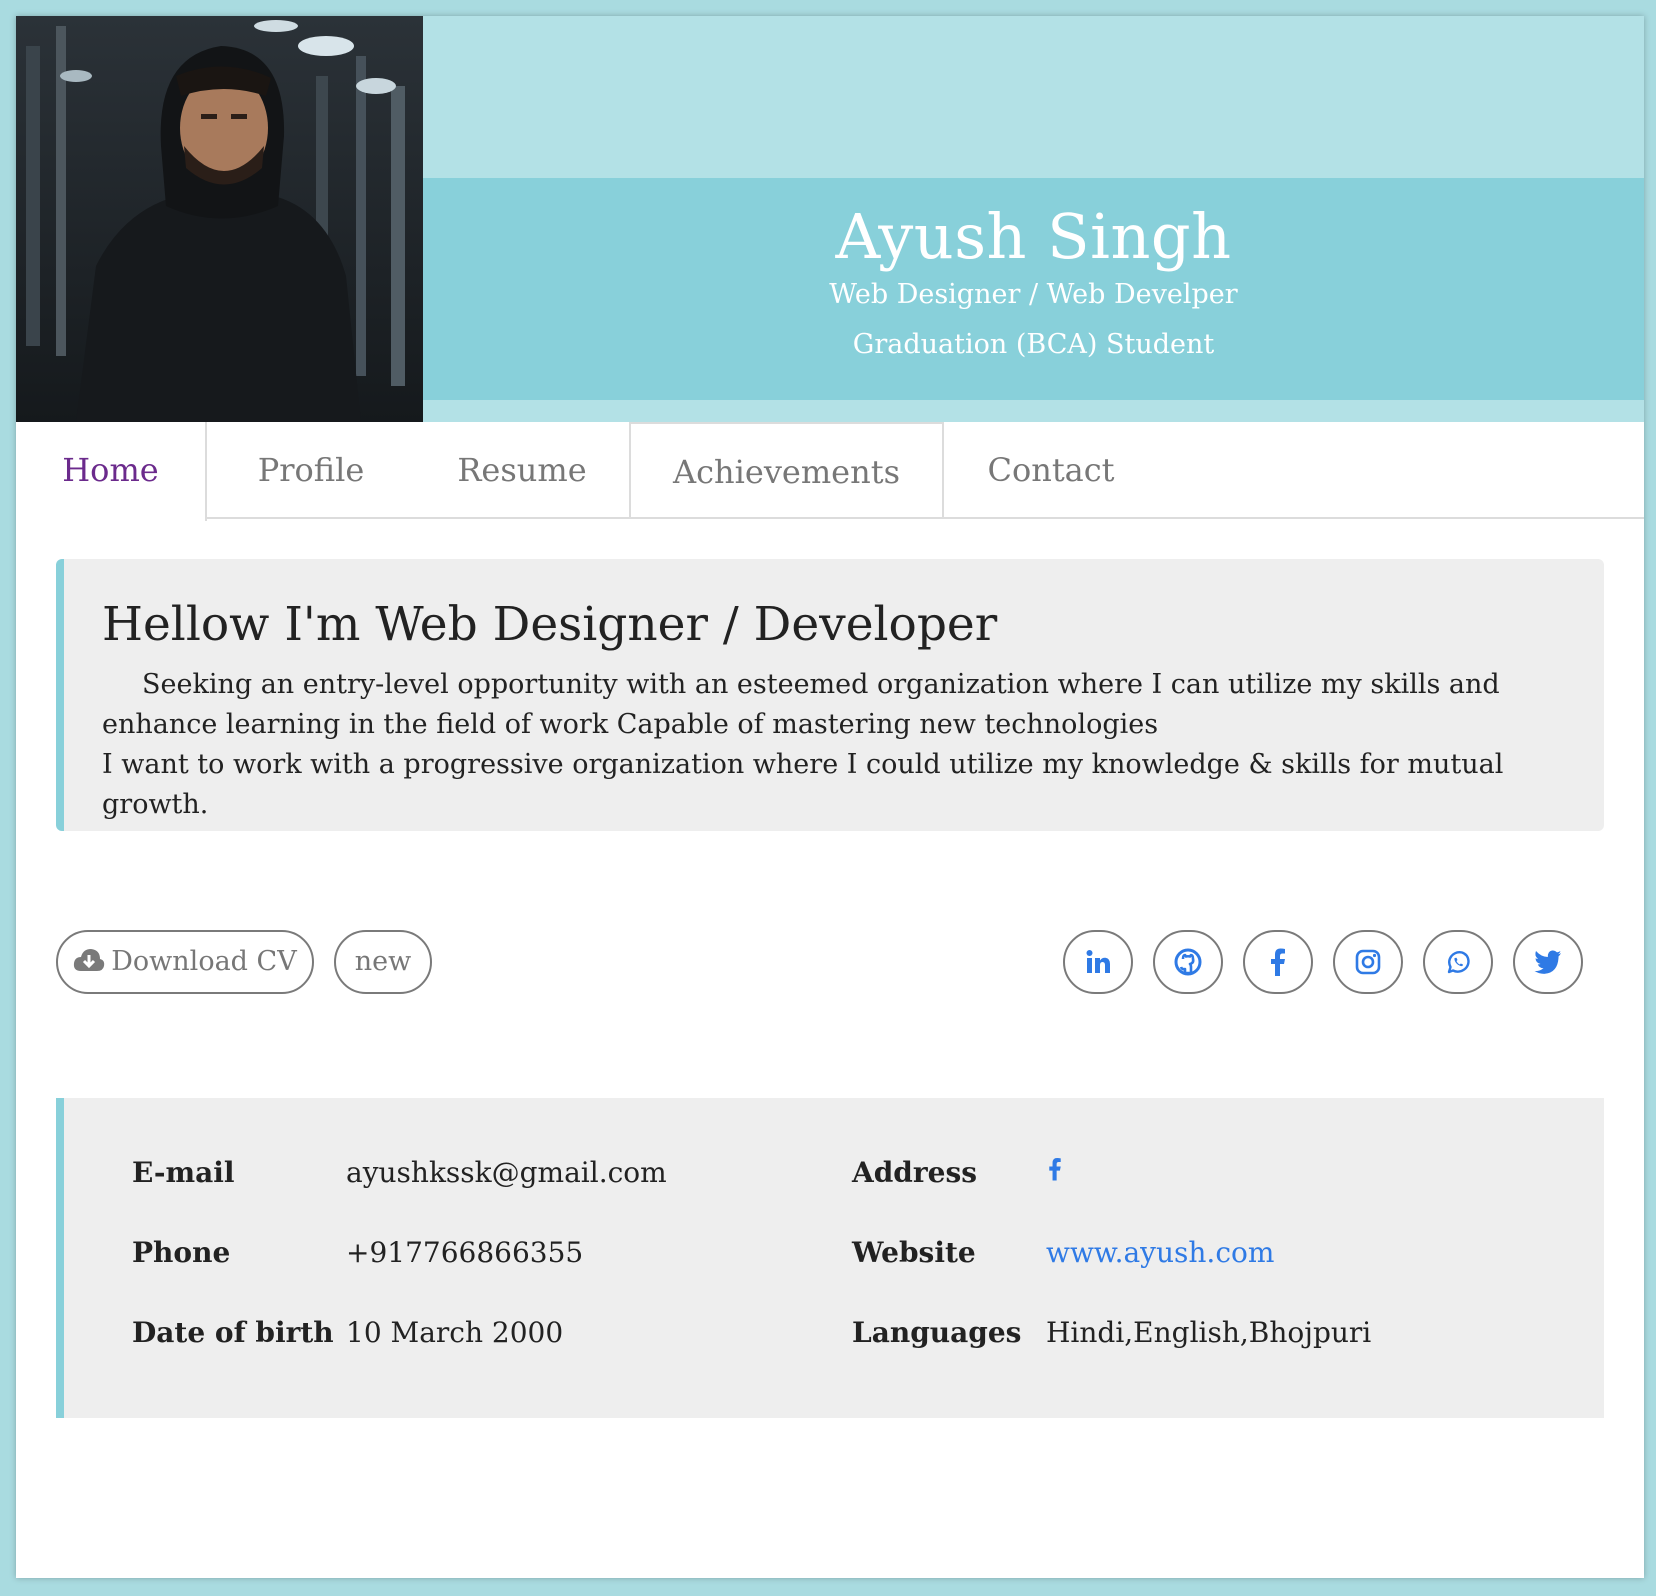 The image size is (1656, 1596). Describe the element at coordinates (1209, 1332) in the screenshot. I see `languages-value: Hindi,English,Bhojpuri` at that location.